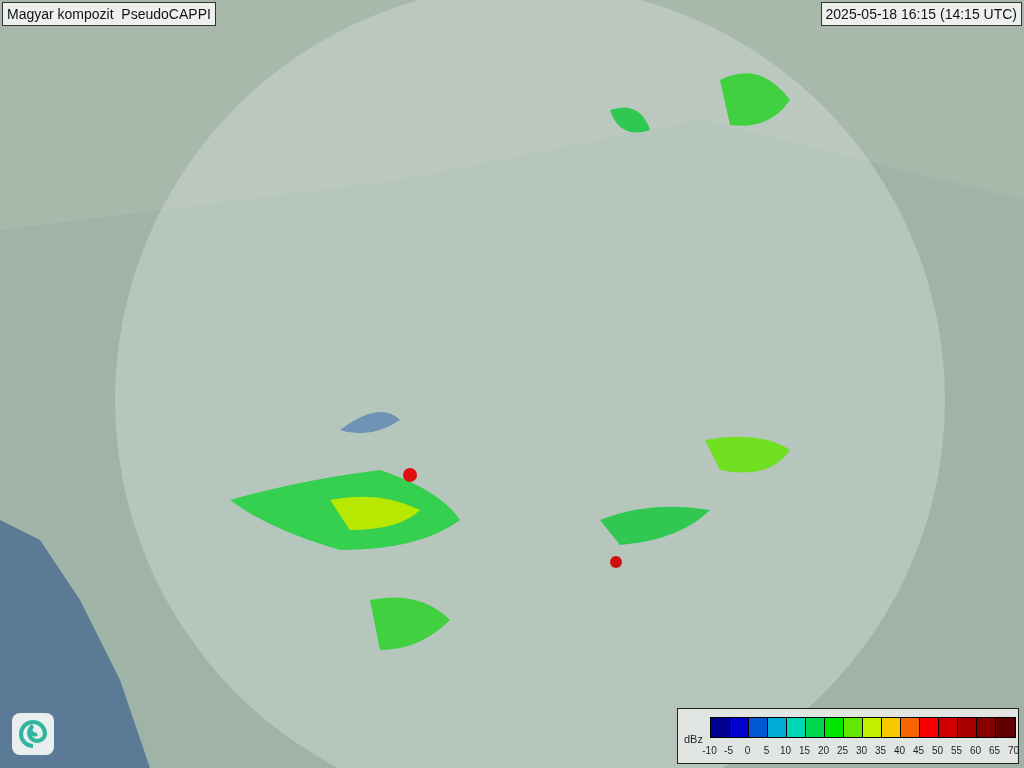  Describe the element at coordinates (994, 751) in the screenshot. I see `tick-label: 65` at that location.